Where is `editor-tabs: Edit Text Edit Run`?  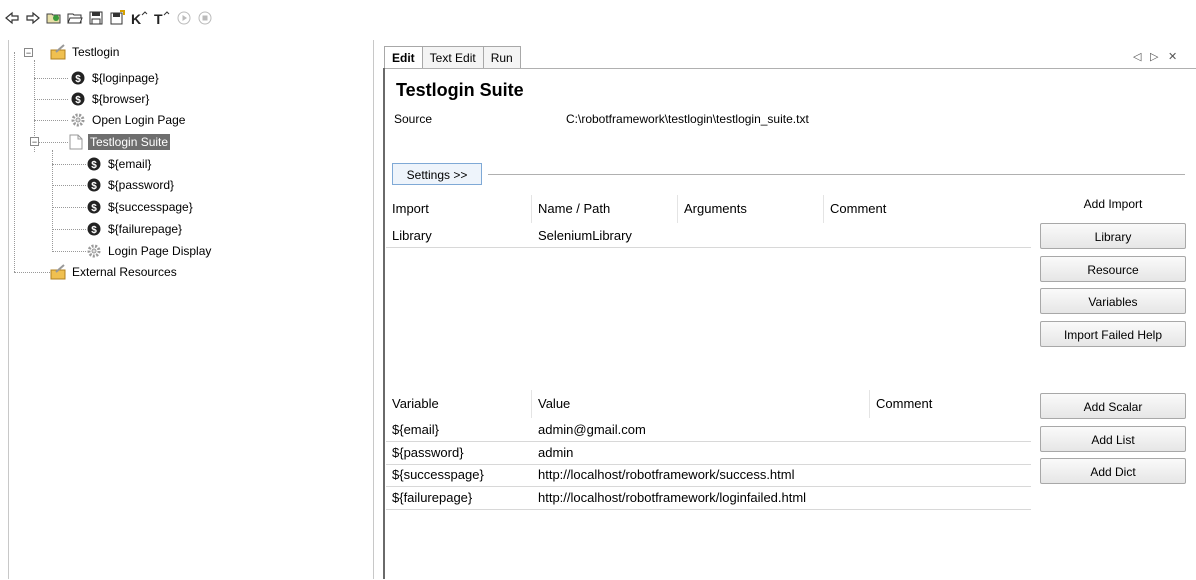 editor-tabs: Edit Text Edit Run is located at coordinates (452, 57).